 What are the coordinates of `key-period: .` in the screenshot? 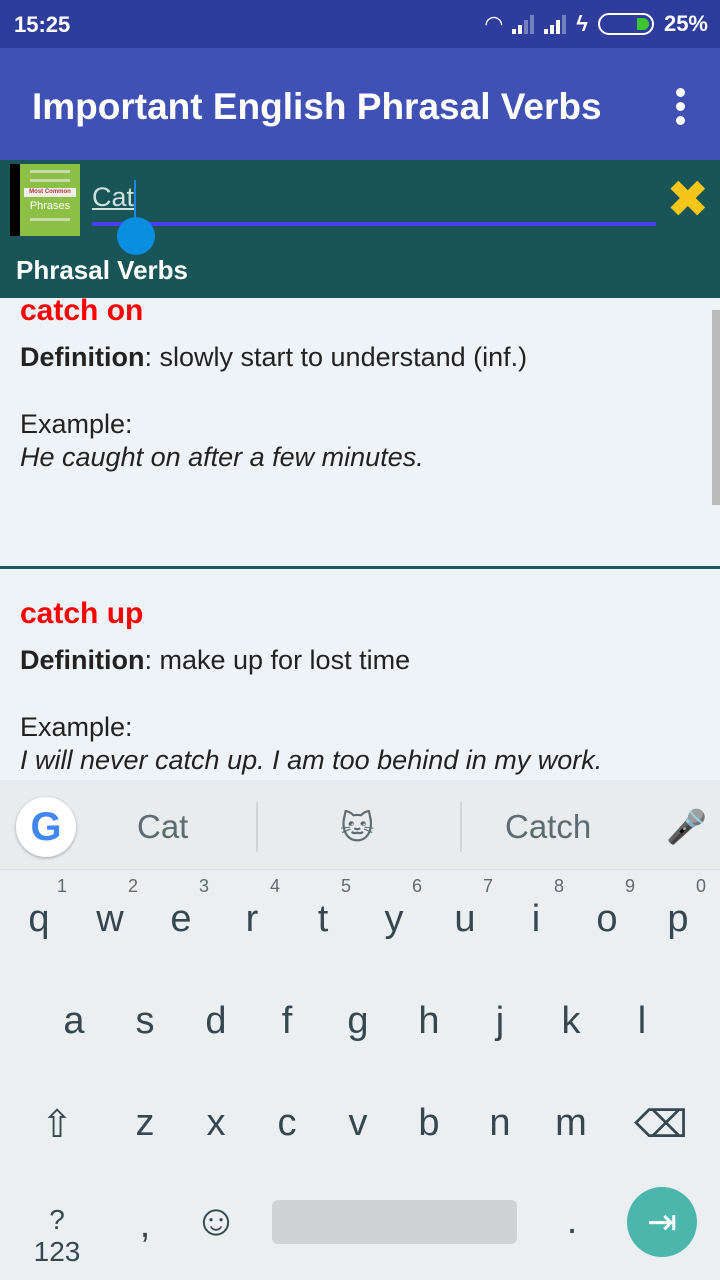 It's located at (572, 1221).